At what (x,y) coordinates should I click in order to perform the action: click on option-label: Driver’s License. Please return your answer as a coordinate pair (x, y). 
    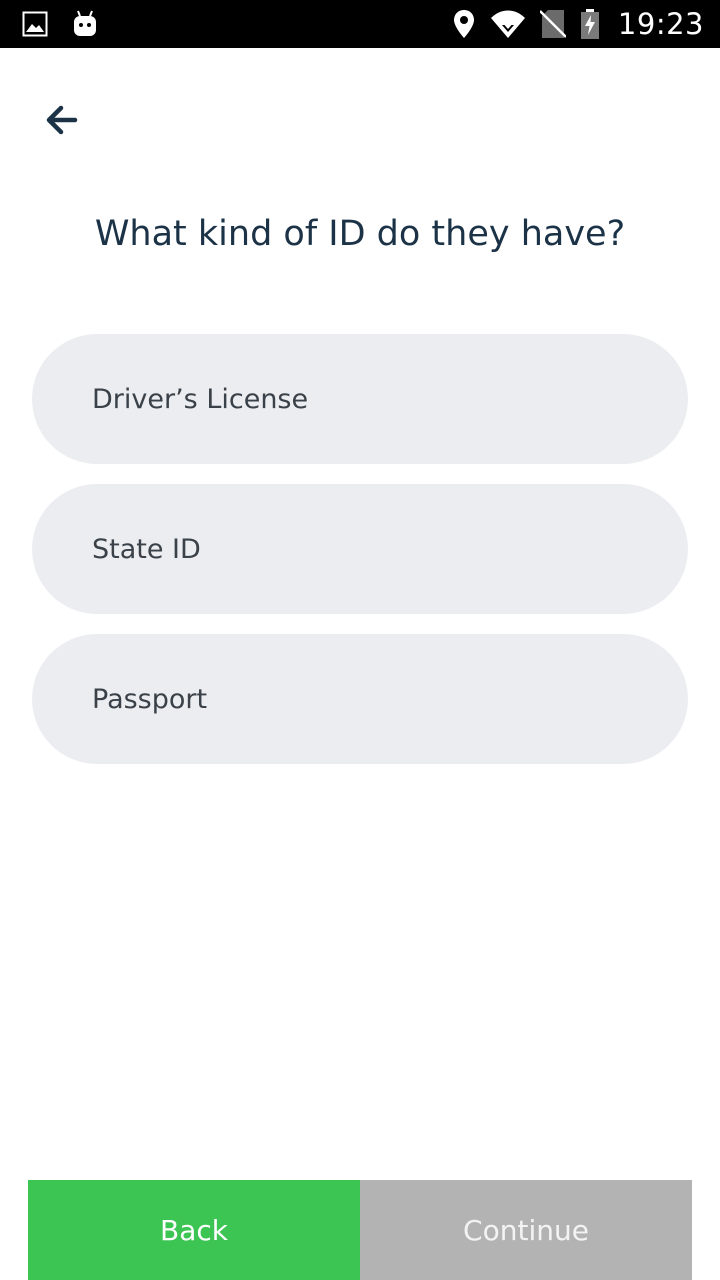
    Looking at the image, I should click on (200, 399).